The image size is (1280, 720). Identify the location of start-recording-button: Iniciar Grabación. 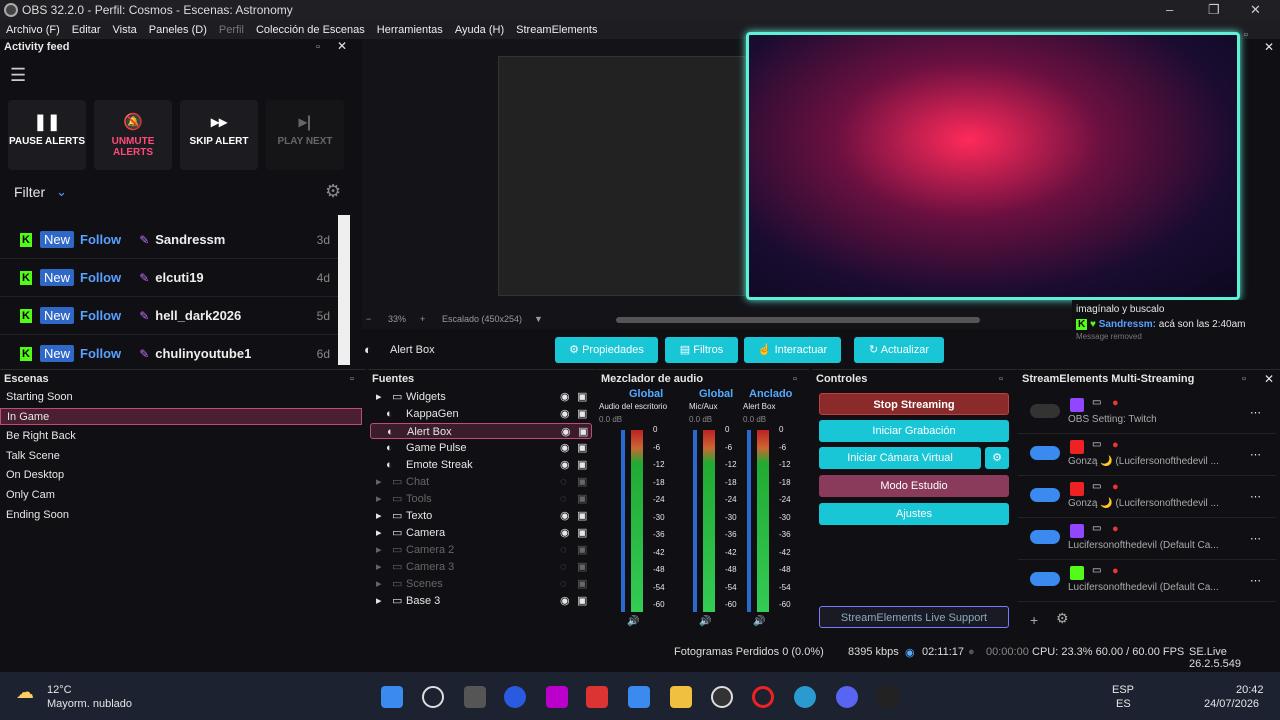
(914, 431).